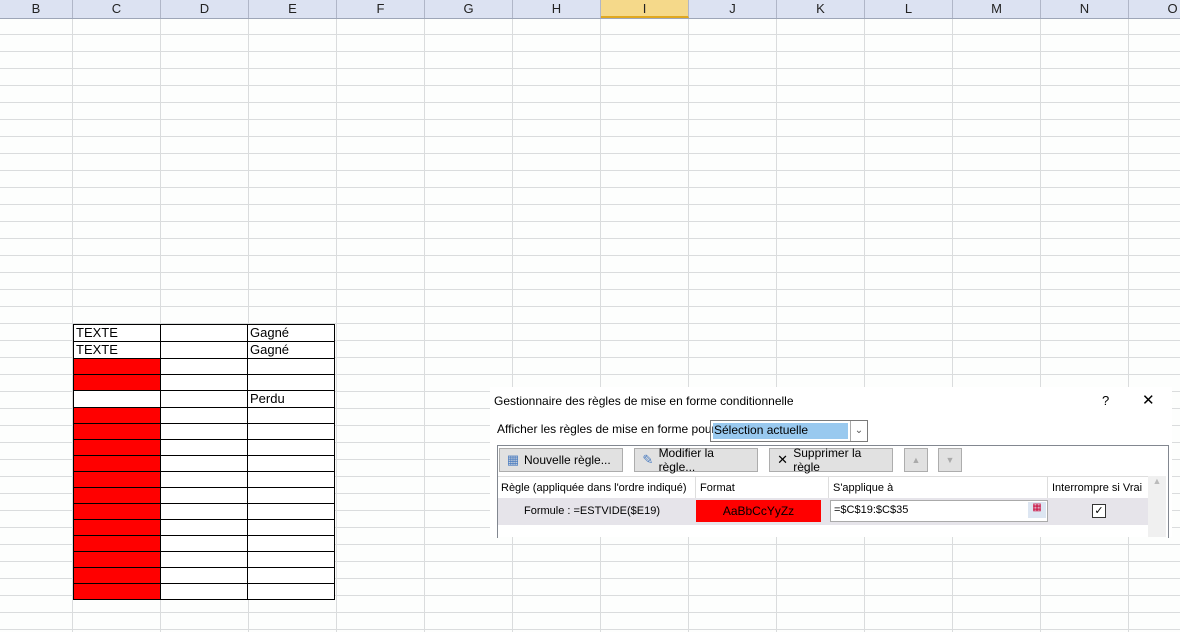 This screenshot has height=632, width=1180. I want to click on cell-E21, so click(291, 366).